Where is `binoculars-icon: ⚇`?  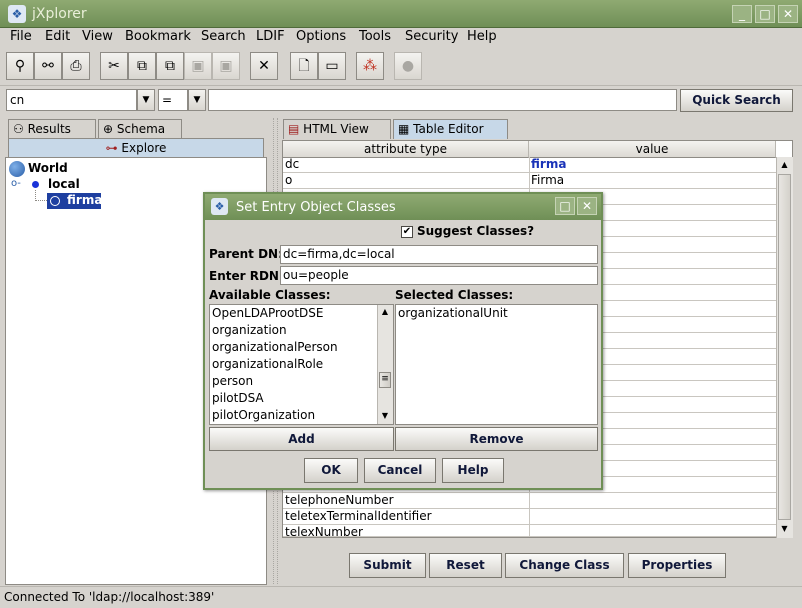 binoculars-icon: ⚇ is located at coordinates (18, 129).